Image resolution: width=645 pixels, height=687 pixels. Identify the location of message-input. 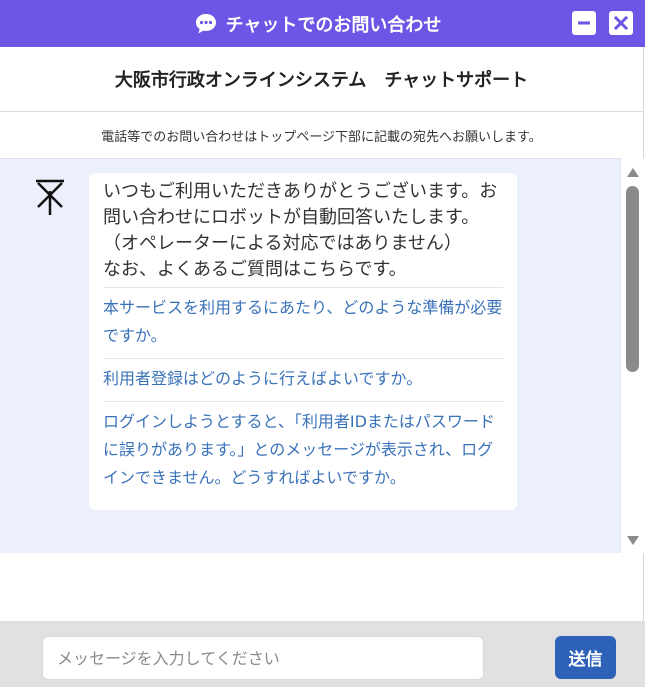
(263, 658).